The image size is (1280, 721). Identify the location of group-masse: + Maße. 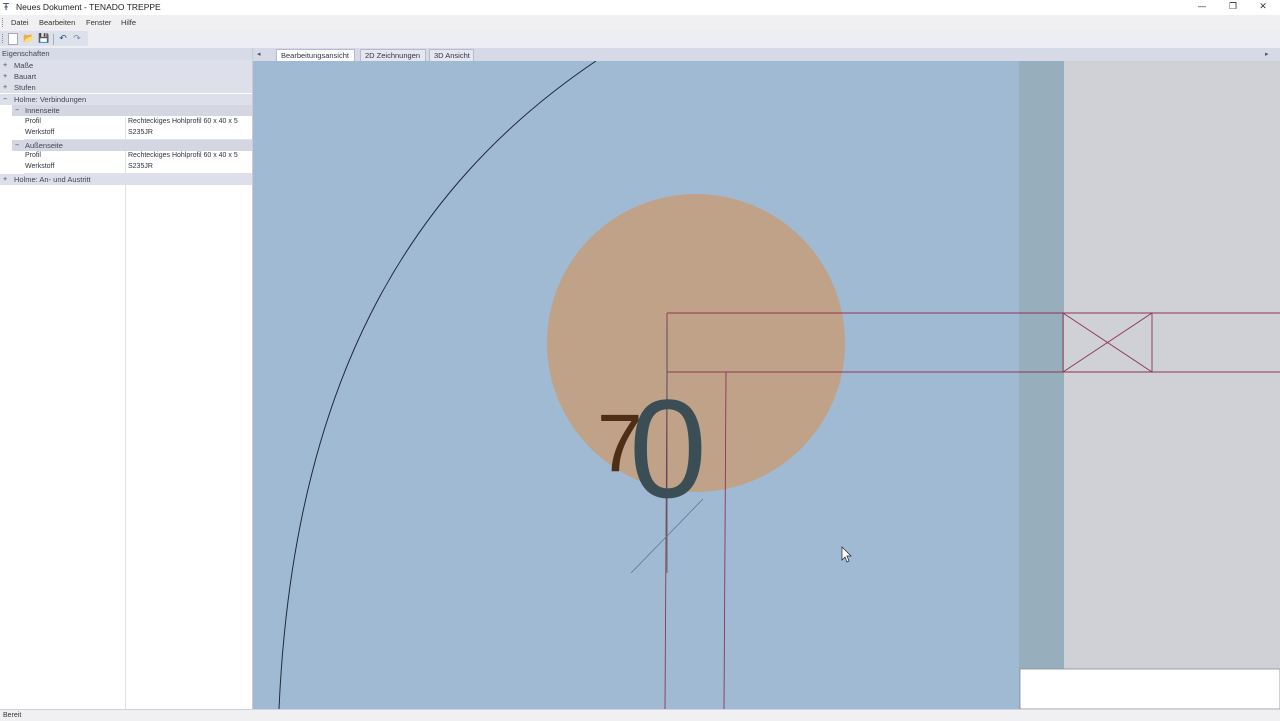
(126, 65).